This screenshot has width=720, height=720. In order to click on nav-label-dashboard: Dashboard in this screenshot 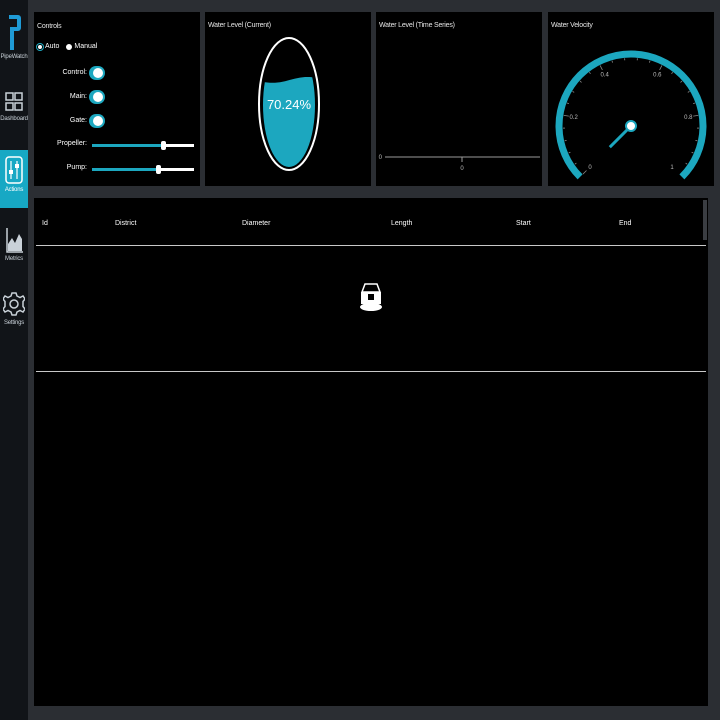, I will do `click(14, 119)`.